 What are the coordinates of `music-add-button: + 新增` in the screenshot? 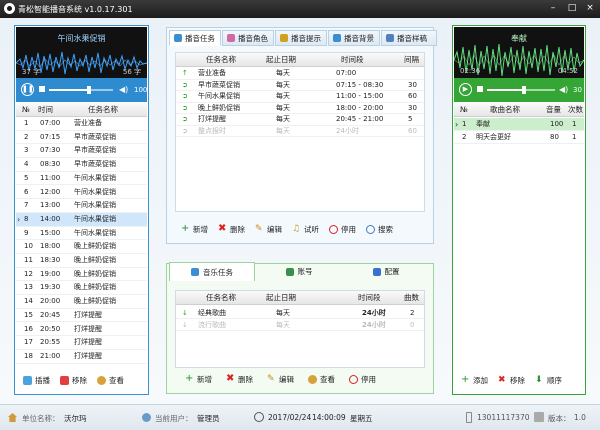 It's located at (198, 379).